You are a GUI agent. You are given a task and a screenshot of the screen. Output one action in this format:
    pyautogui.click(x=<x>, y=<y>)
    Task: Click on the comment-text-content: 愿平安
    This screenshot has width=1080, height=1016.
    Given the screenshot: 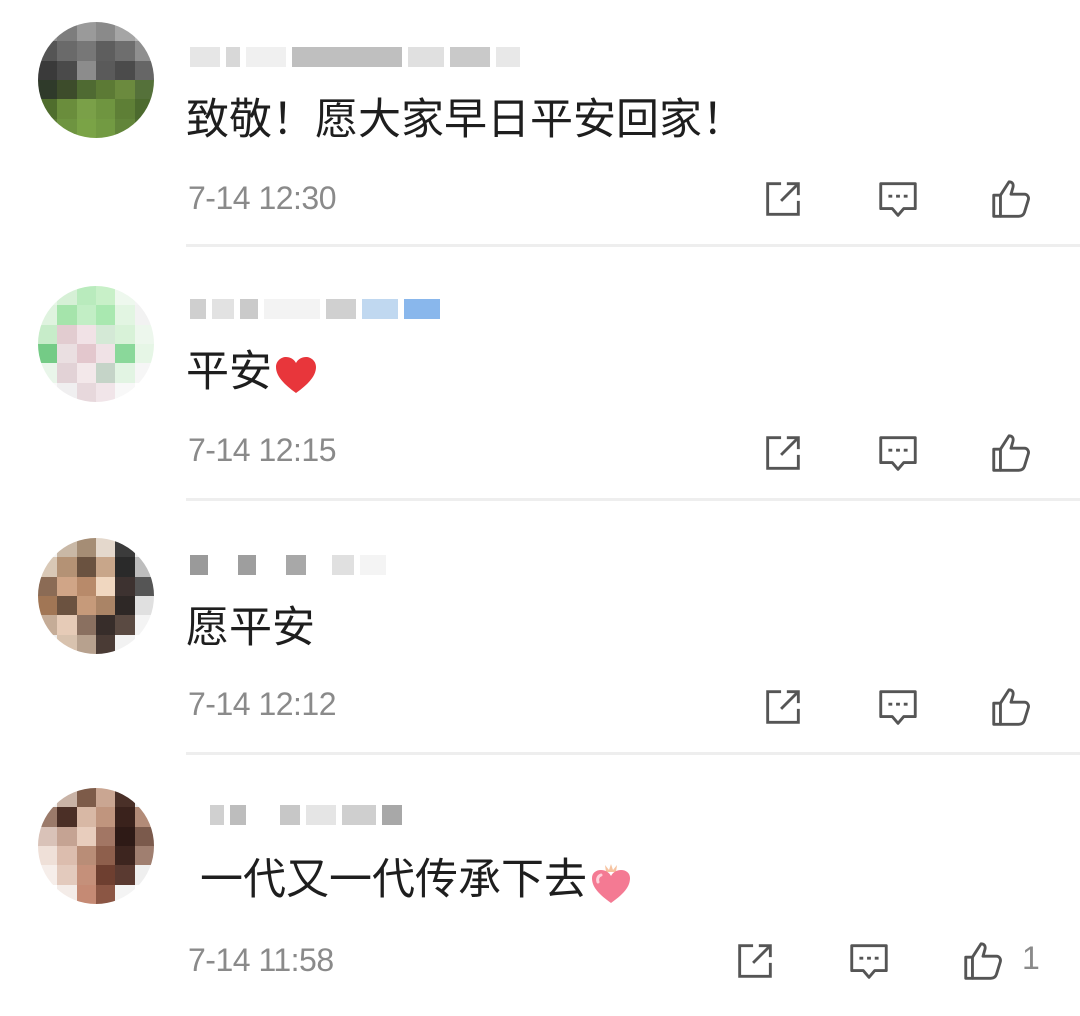 What is the action you would take?
    pyautogui.click(x=250, y=628)
    